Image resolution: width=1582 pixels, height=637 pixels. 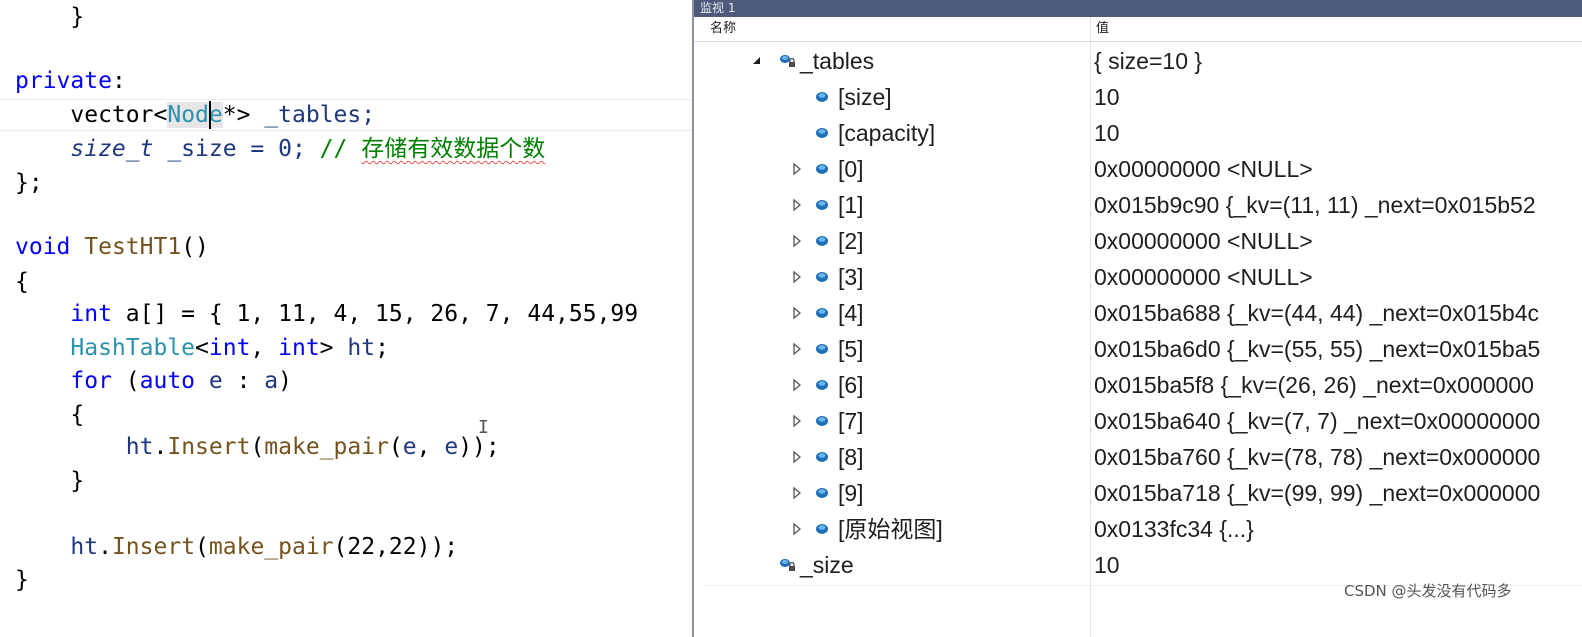 What do you see at coordinates (865, 97) in the screenshot?
I see `watch-row-name: [size]` at bounding box center [865, 97].